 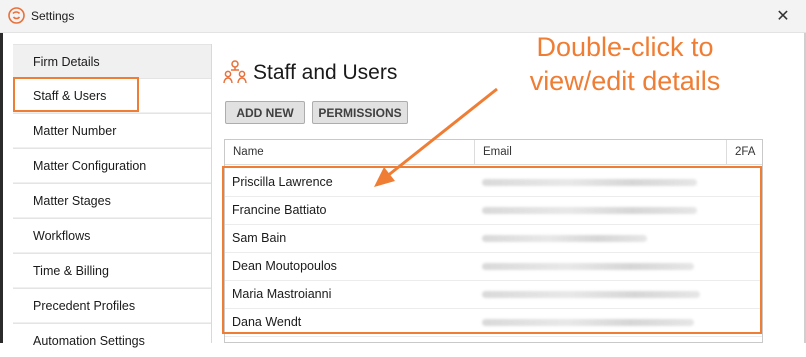 I want to click on user-name-cell: Francine Battiato, so click(x=279, y=210).